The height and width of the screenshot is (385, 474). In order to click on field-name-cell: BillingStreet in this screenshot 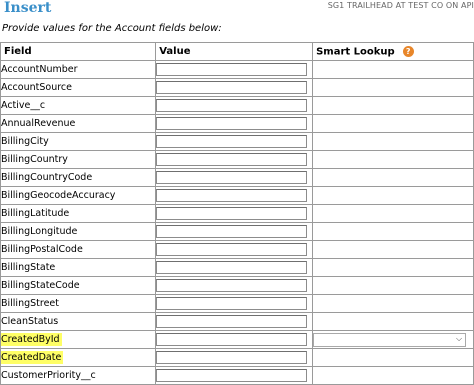, I will do `click(78, 303)`.